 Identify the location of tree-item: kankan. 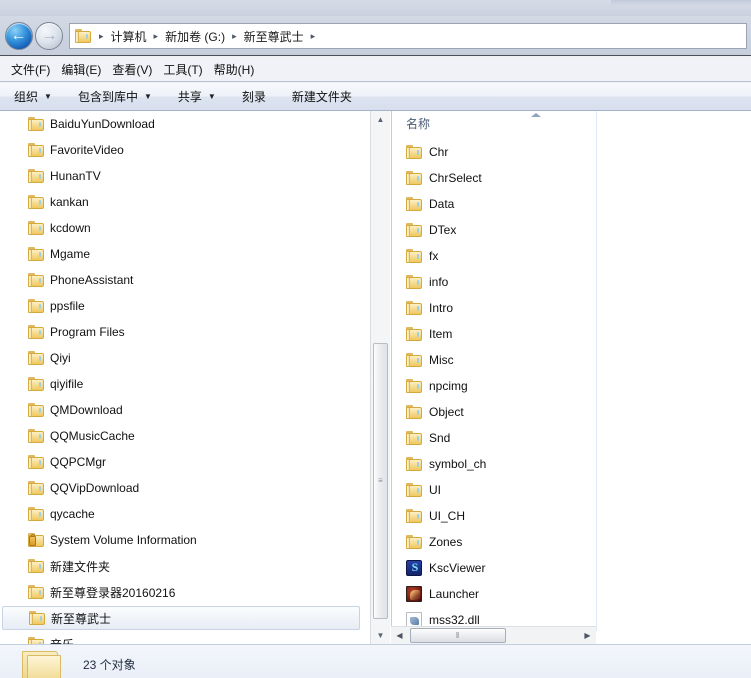
(185, 202).